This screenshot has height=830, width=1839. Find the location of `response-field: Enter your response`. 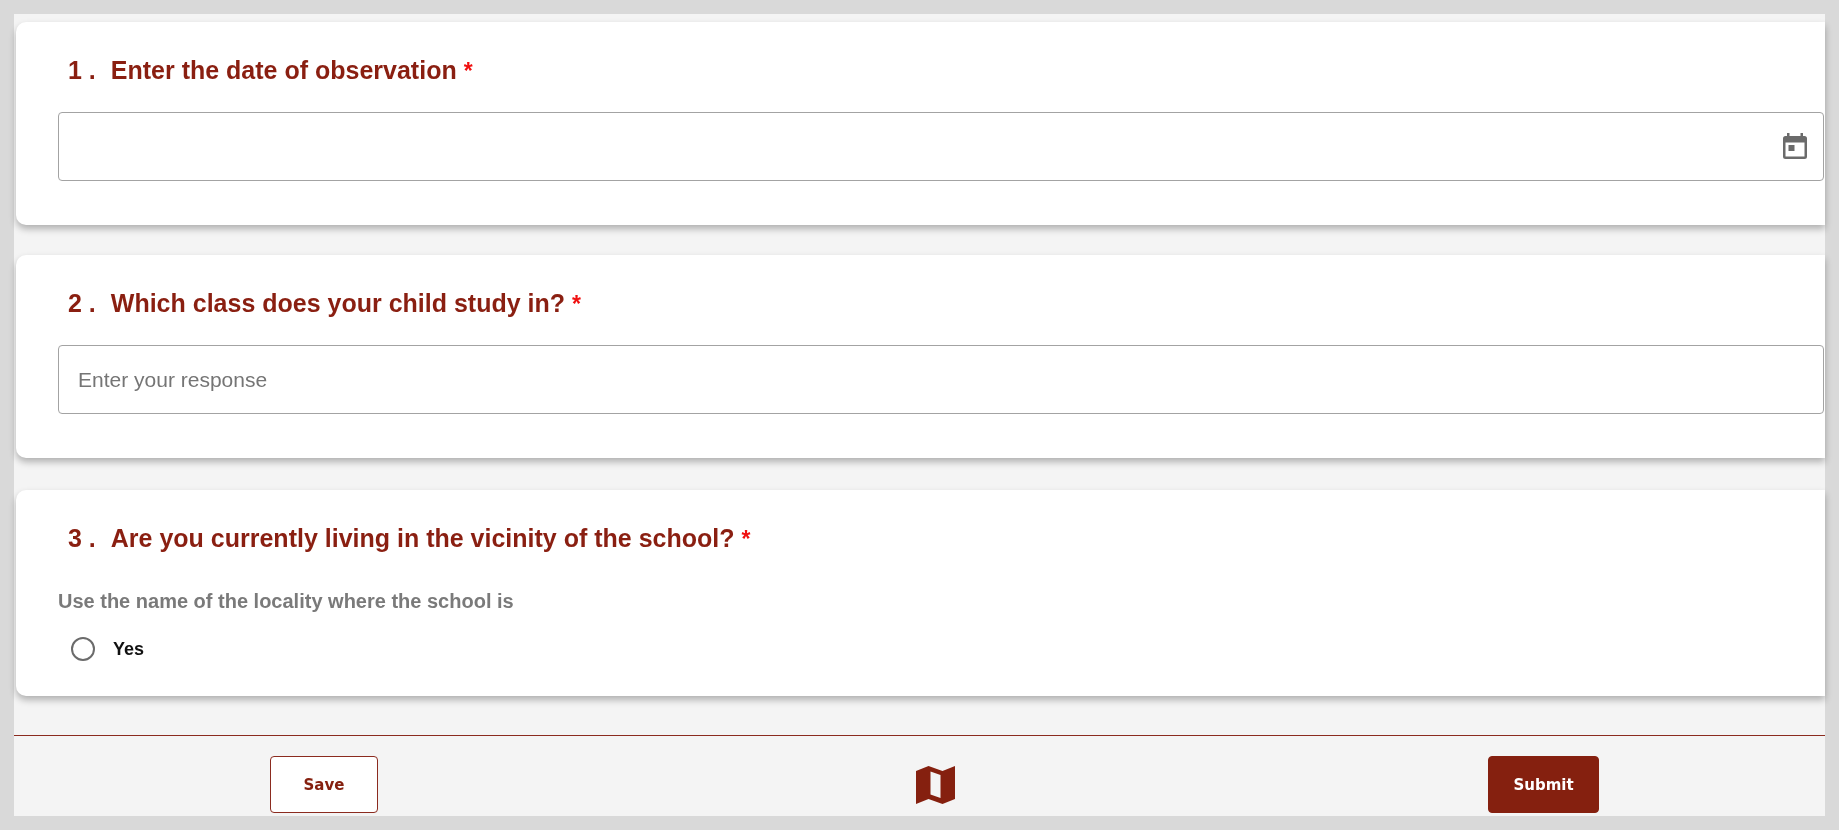

response-field: Enter your response is located at coordinates (941, 379).